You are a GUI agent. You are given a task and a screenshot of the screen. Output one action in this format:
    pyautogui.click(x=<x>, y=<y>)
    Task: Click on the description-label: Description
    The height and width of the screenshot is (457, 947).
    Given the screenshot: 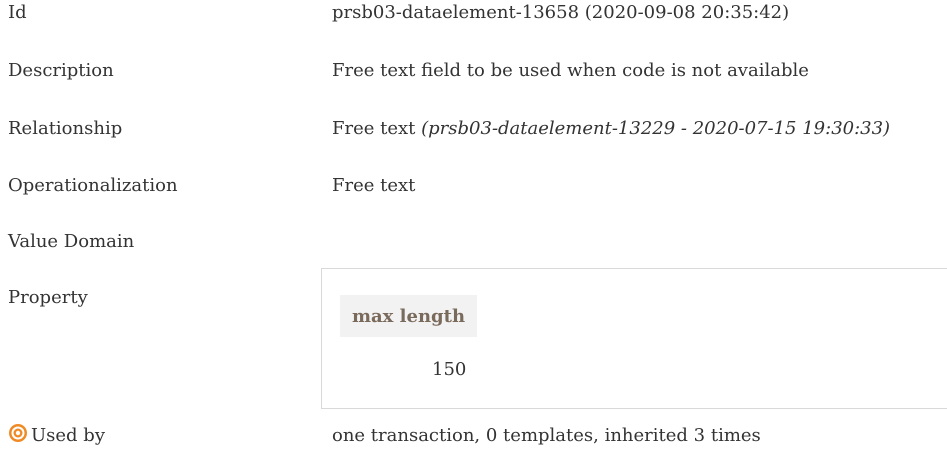 What is the action you would take?
    pyautogui.click(x=61, y=70)
    